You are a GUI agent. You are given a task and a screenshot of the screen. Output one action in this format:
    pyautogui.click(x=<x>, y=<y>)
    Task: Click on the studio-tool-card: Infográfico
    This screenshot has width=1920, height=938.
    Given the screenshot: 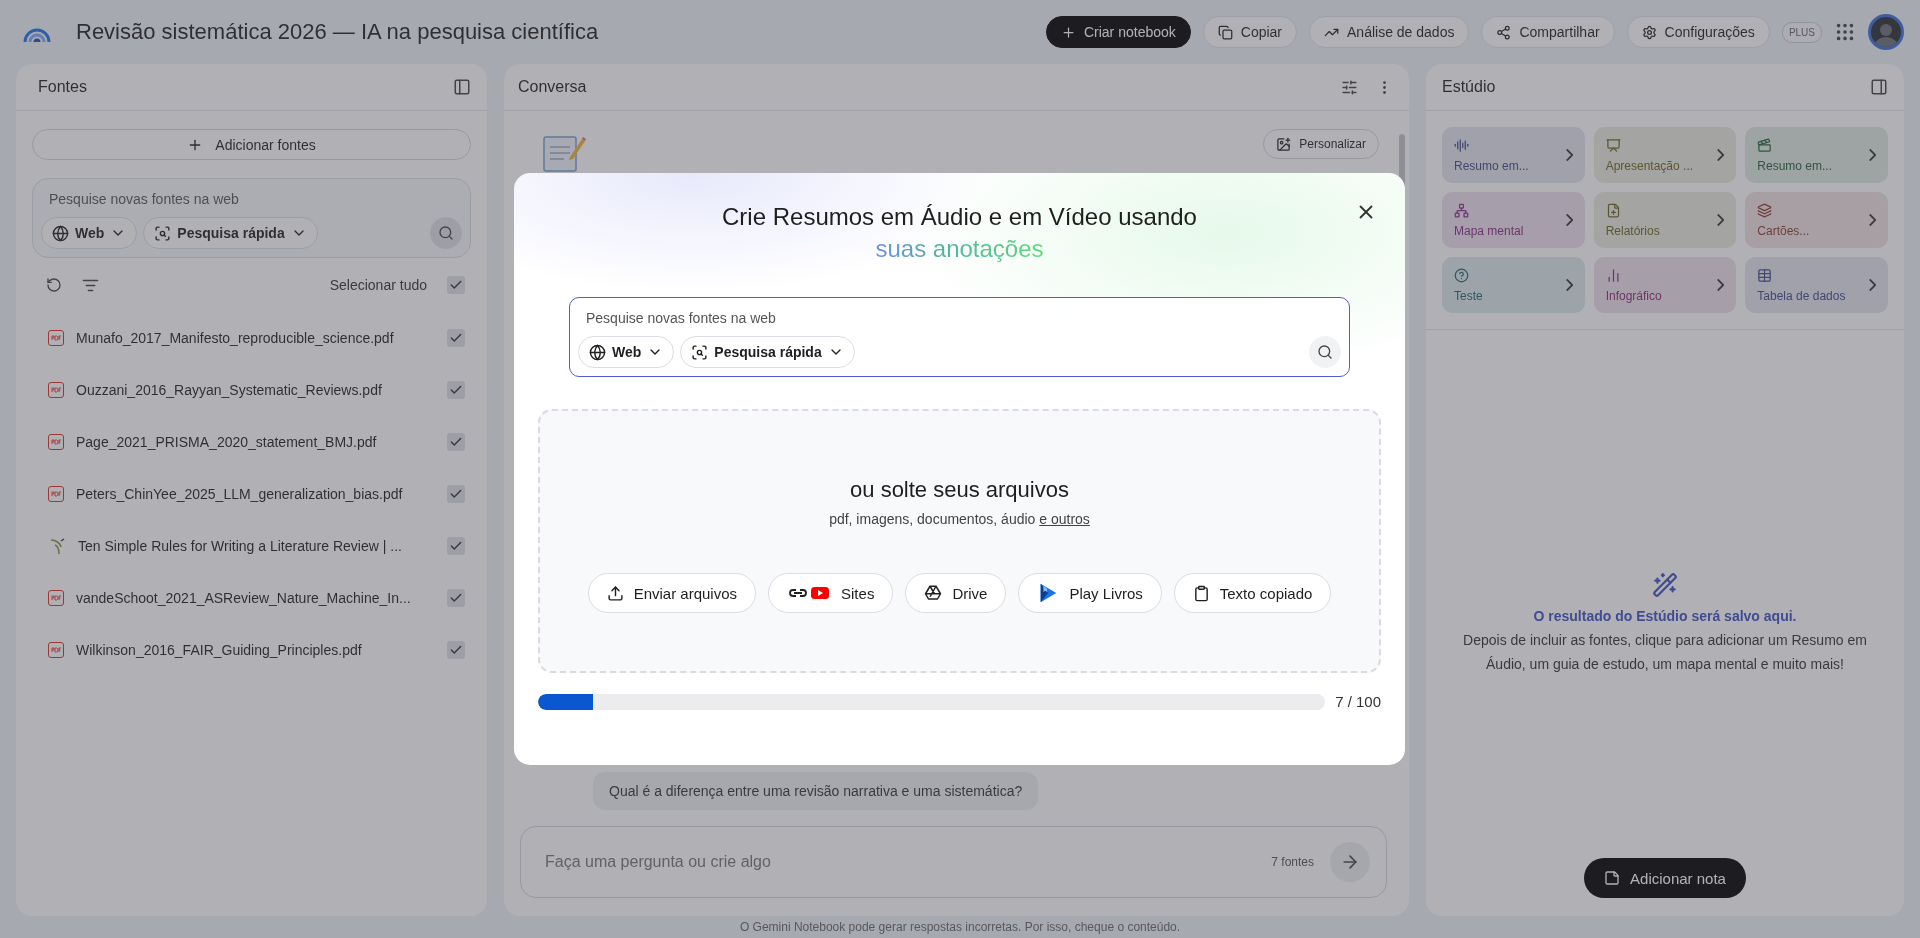 What is the action you would take?
    pyautogui.click(x=1665, y=285)
    